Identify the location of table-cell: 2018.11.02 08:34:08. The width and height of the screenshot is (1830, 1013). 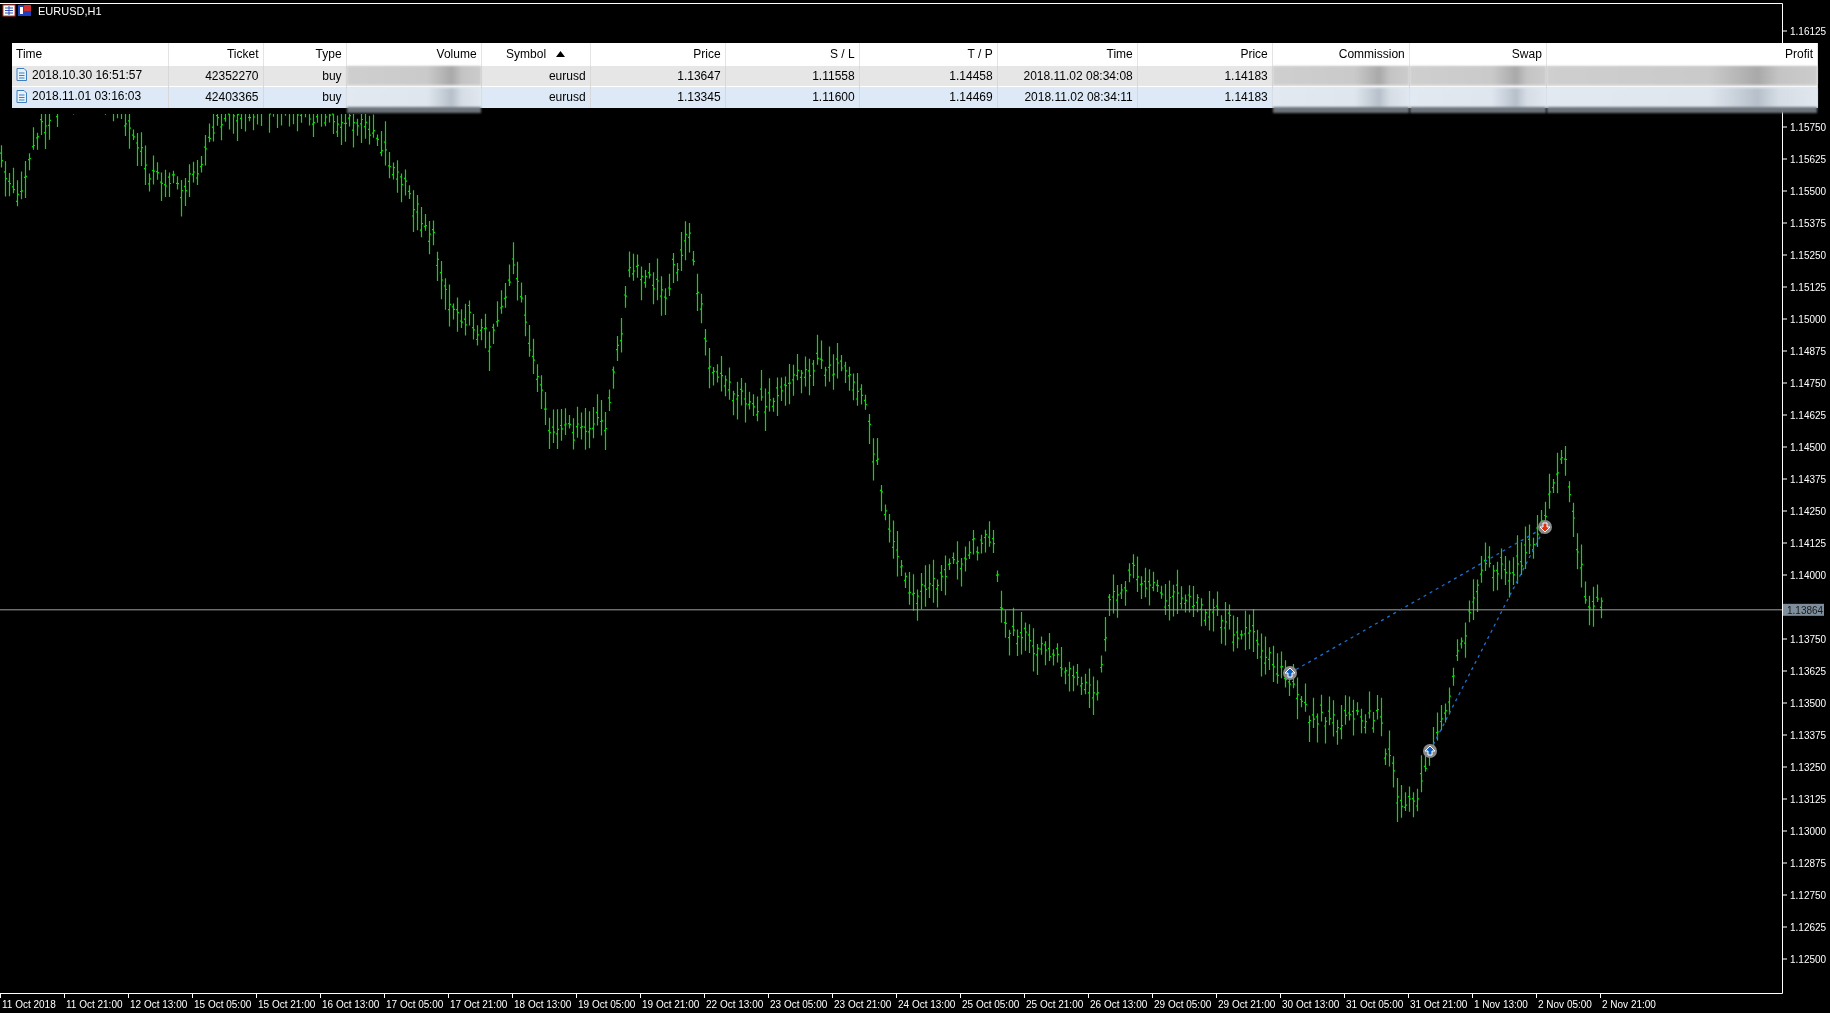
(1078, 75).